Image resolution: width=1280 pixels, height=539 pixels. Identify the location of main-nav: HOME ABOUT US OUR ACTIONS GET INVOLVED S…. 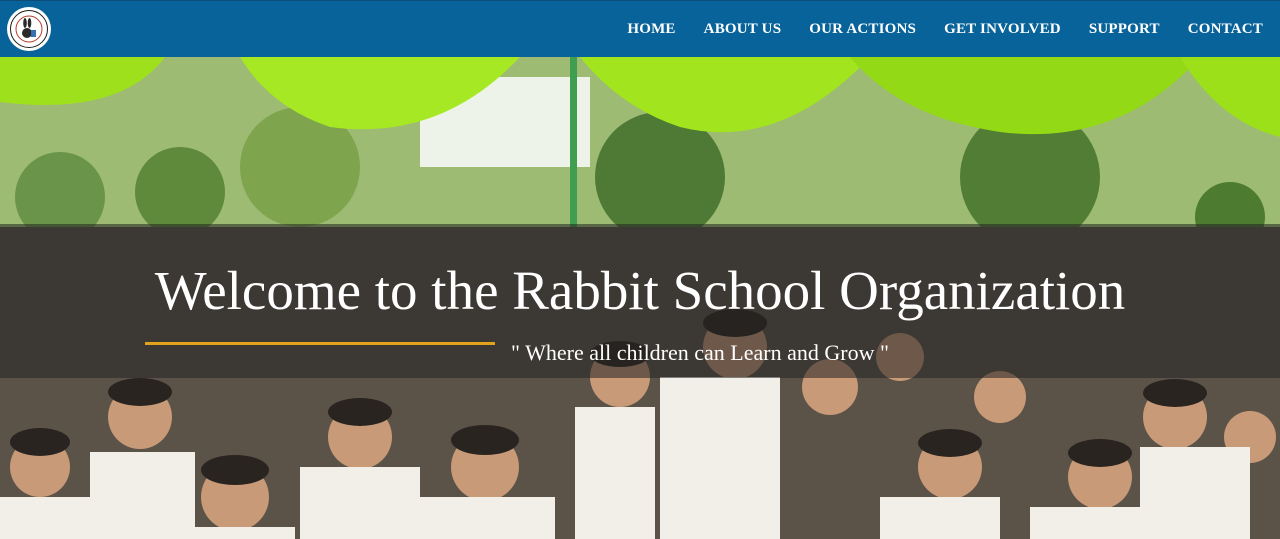
(931, 29).